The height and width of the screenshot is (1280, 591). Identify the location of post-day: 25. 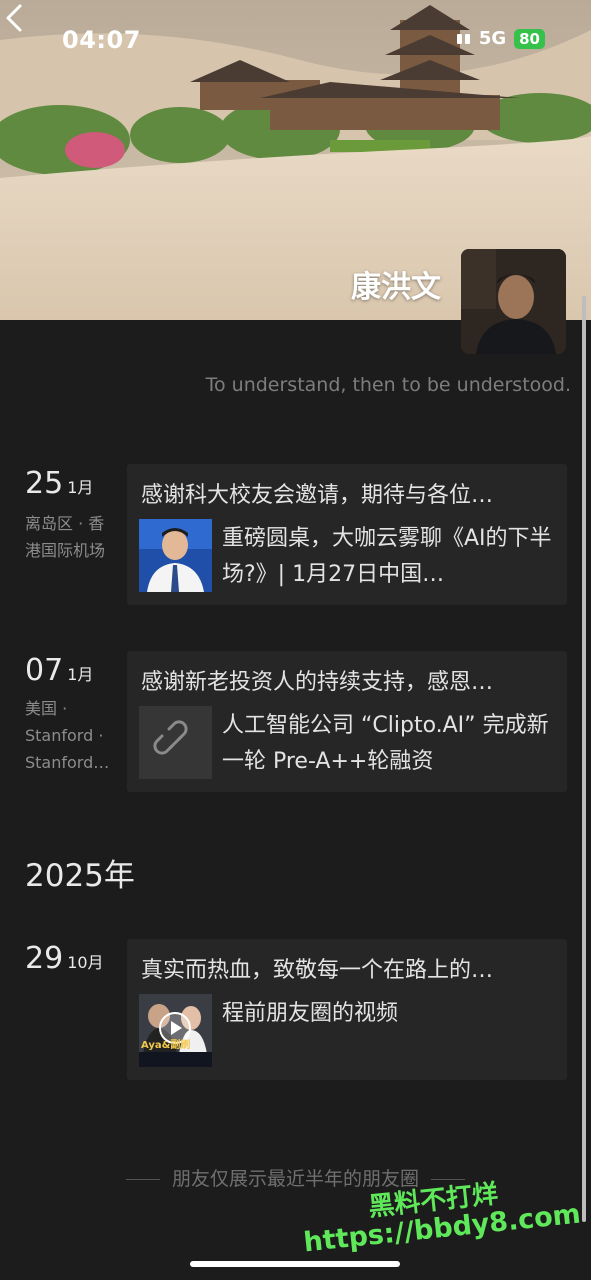
(44, 483).